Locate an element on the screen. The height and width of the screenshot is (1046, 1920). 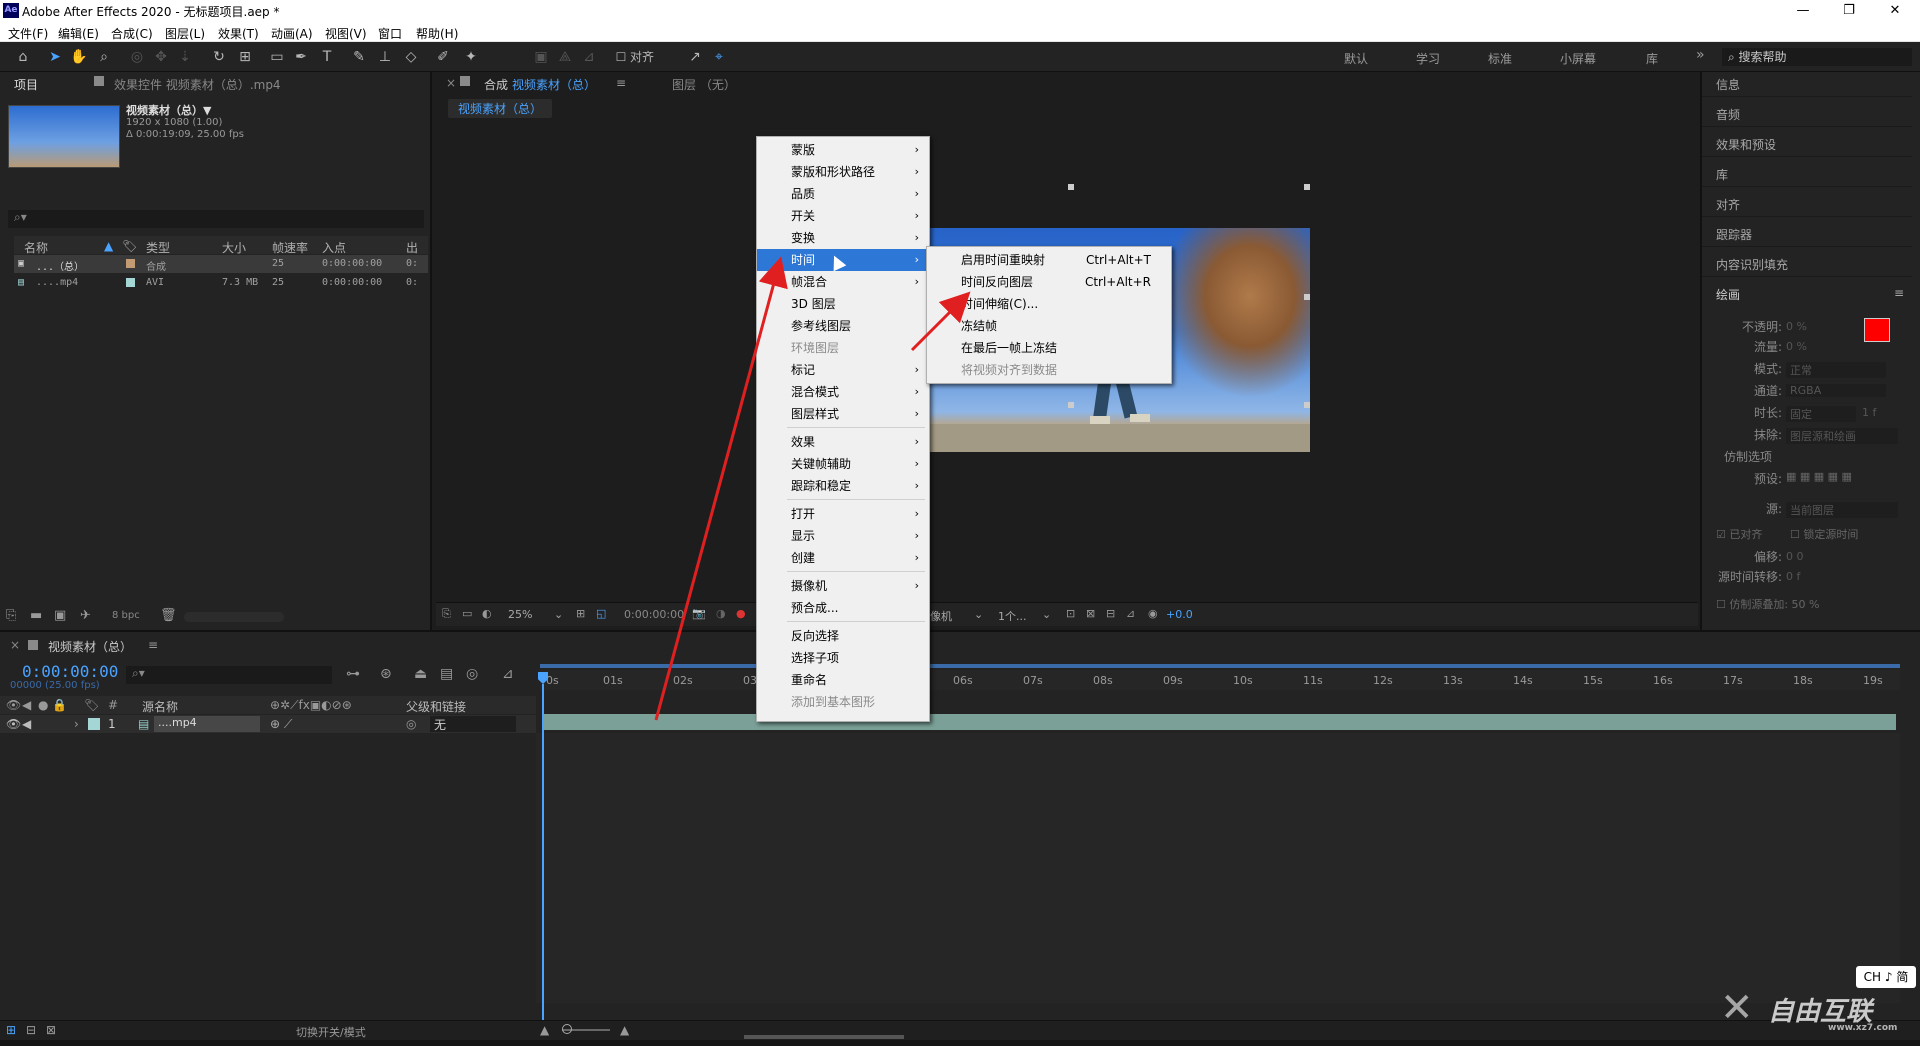
annotation-arrow-to-reverse-layer is located at coordinates (940, 321).